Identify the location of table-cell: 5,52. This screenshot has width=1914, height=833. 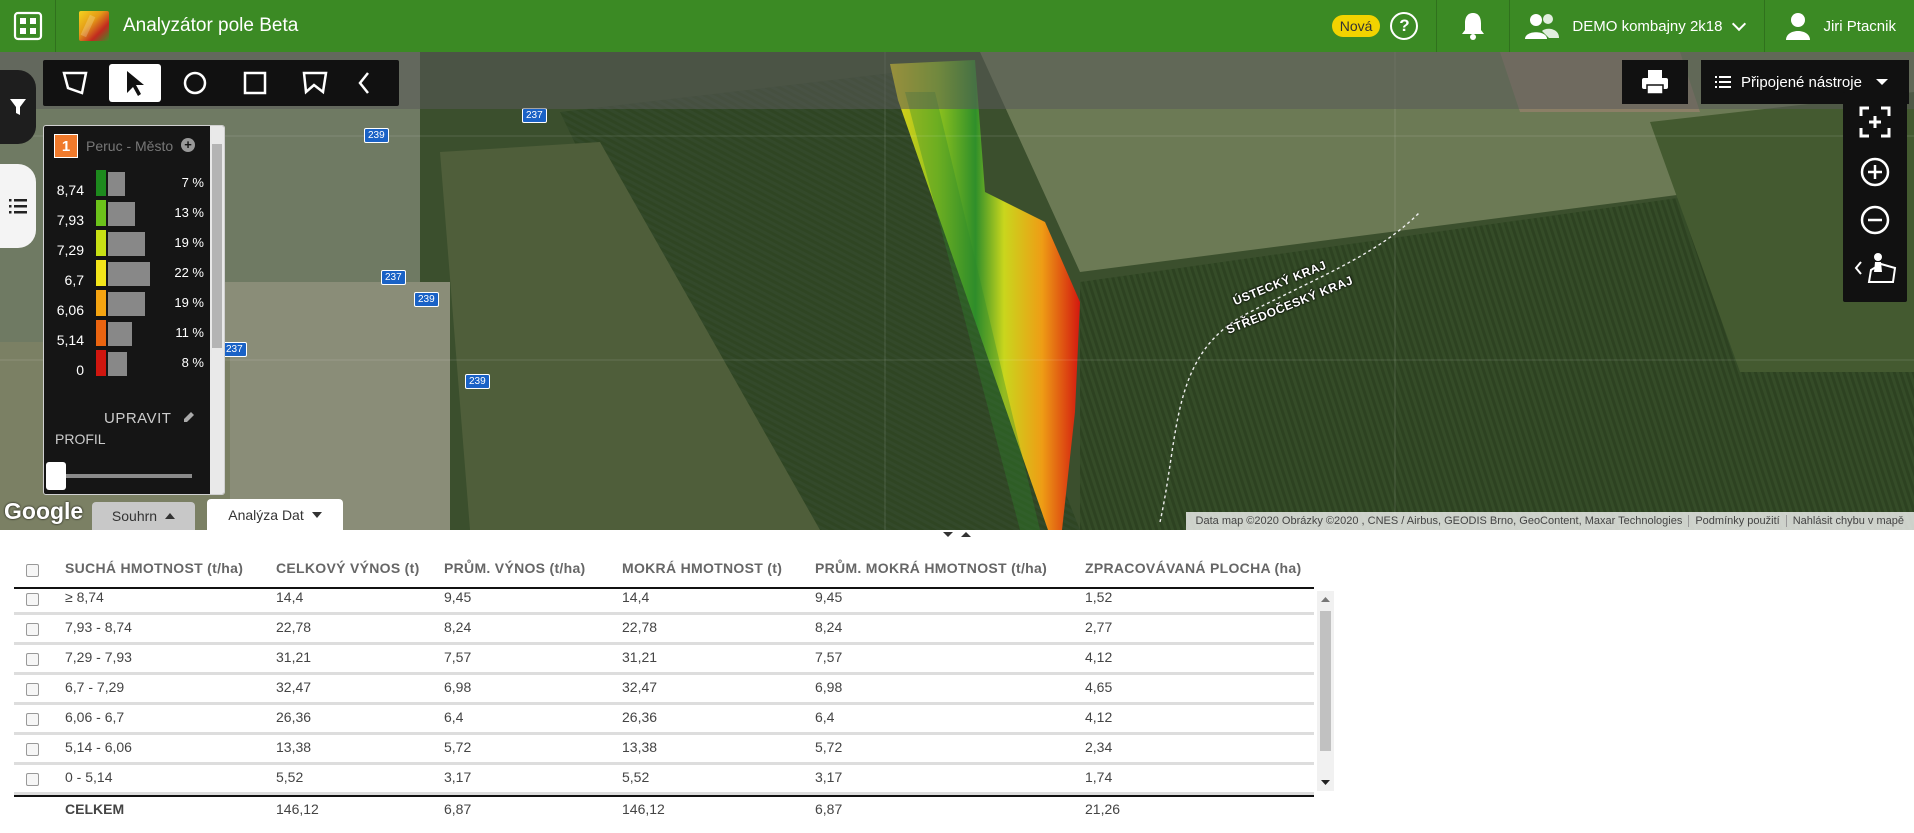
(290, 777).